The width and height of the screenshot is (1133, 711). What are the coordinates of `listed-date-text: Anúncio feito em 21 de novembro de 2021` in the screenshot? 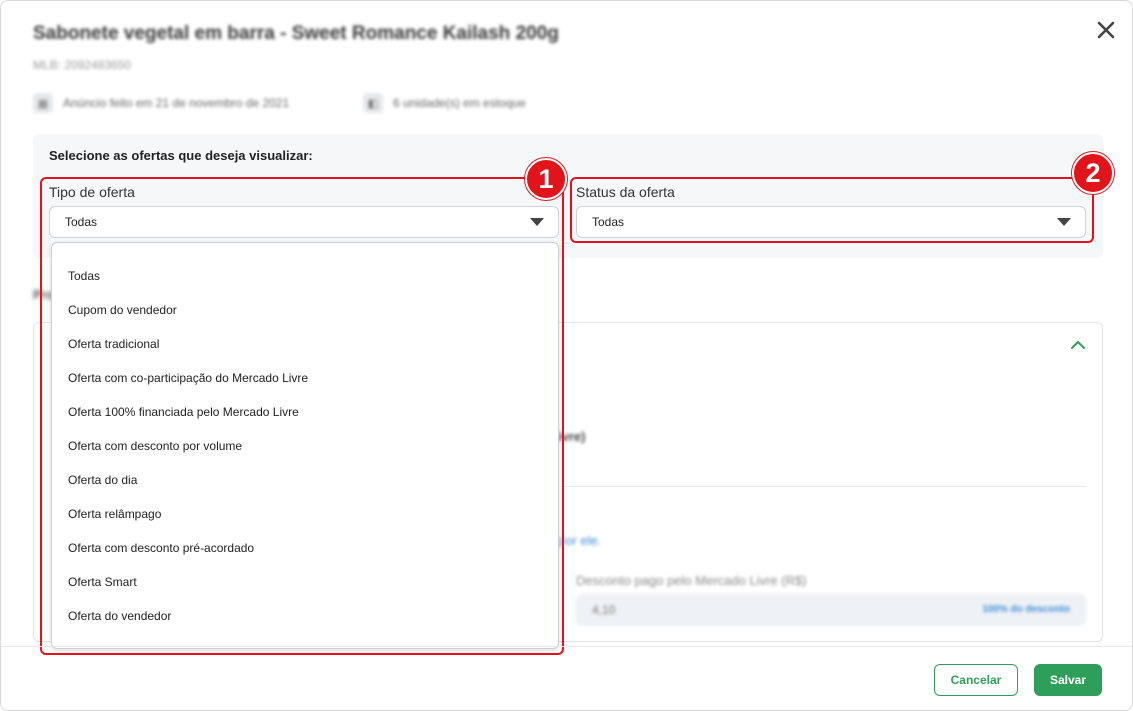 It's located at (176, 103).